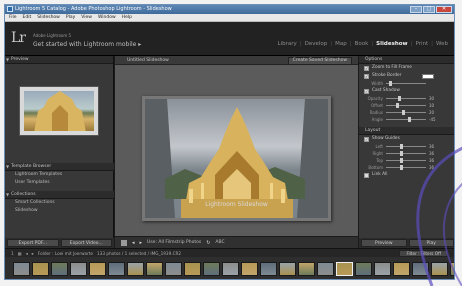 This screenshot has width=462, height=286. I want to click on maximize-icon: □, so click(429, 9).